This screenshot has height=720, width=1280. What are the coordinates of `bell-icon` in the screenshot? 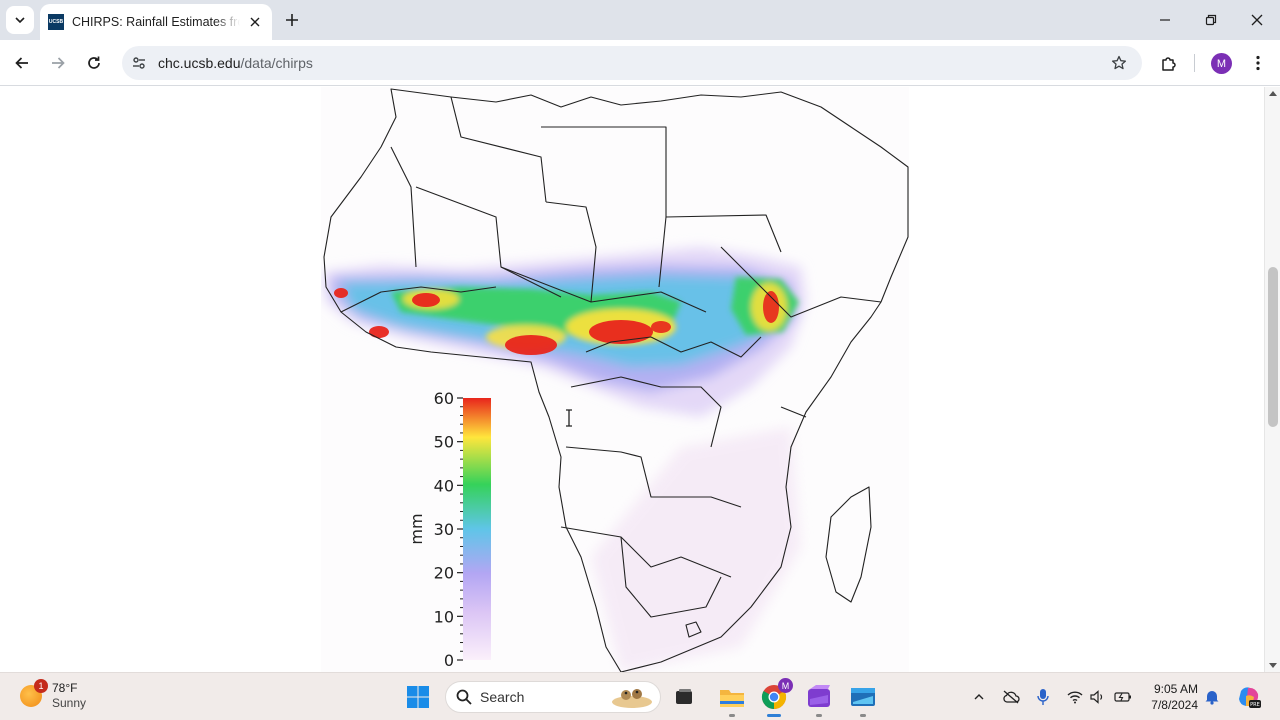 It's located at (1212, 698).